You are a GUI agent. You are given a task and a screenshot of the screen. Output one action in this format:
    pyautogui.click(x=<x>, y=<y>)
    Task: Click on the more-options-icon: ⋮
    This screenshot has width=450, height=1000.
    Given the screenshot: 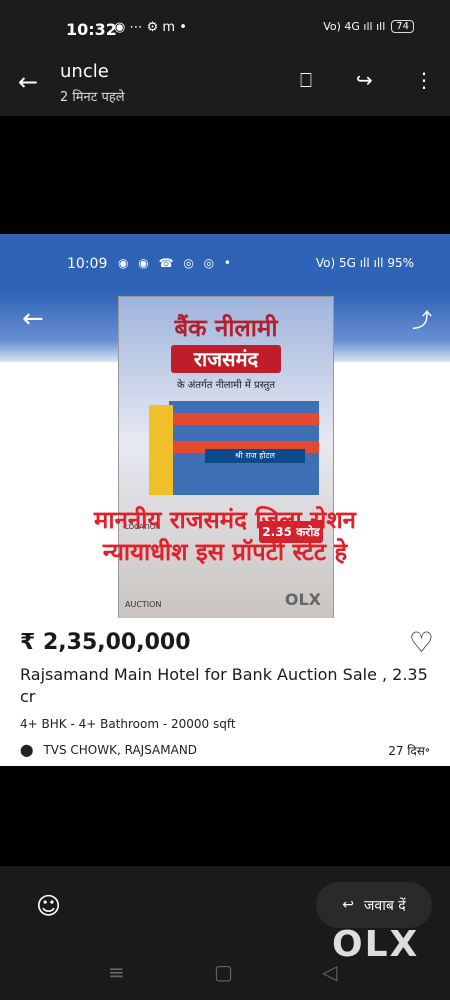 What is the action you would take?
    pyautogui.click(x=424, y=80)
    